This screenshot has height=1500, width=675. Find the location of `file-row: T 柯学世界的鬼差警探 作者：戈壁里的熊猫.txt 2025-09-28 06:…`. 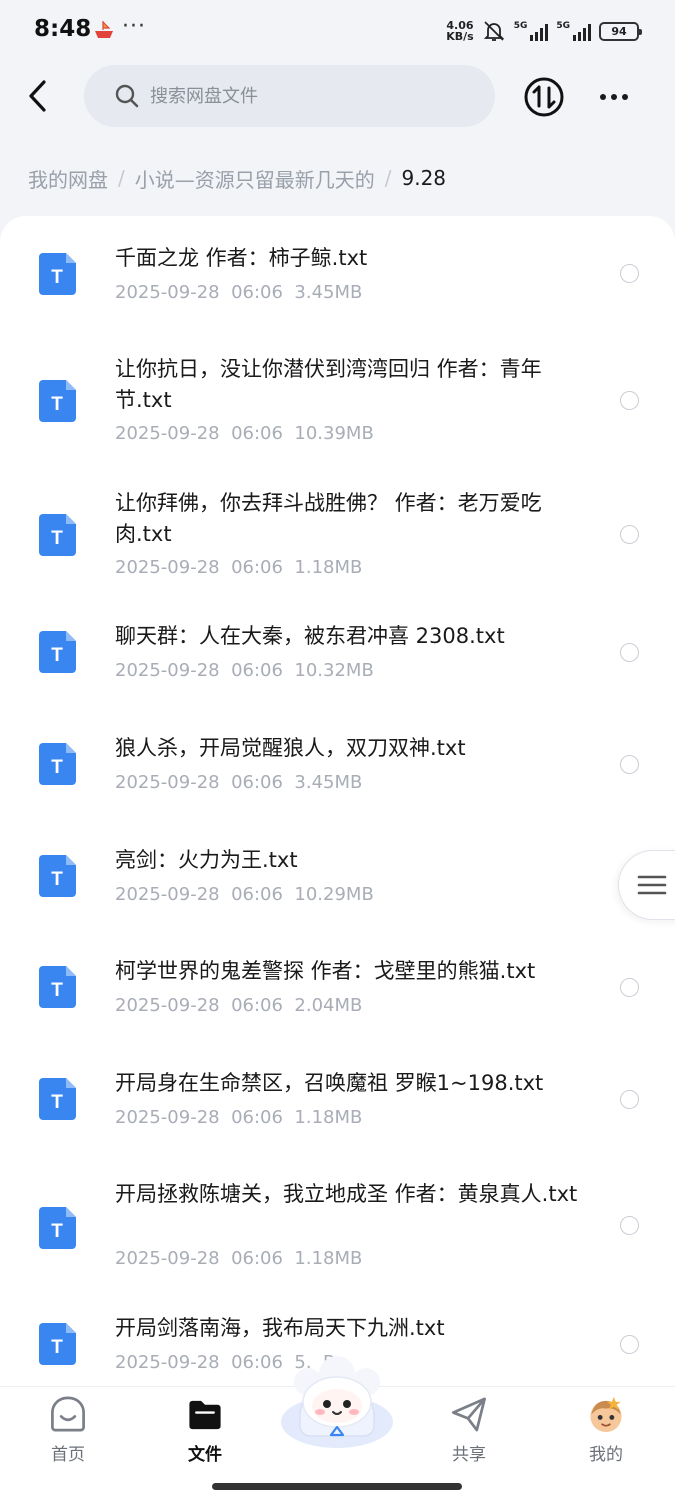

file-row: T 柯学世界的鬼差警探 作者：戈壁里的熊猫.txt 2025-09-28 06:… is located at coordinates (337, 994).